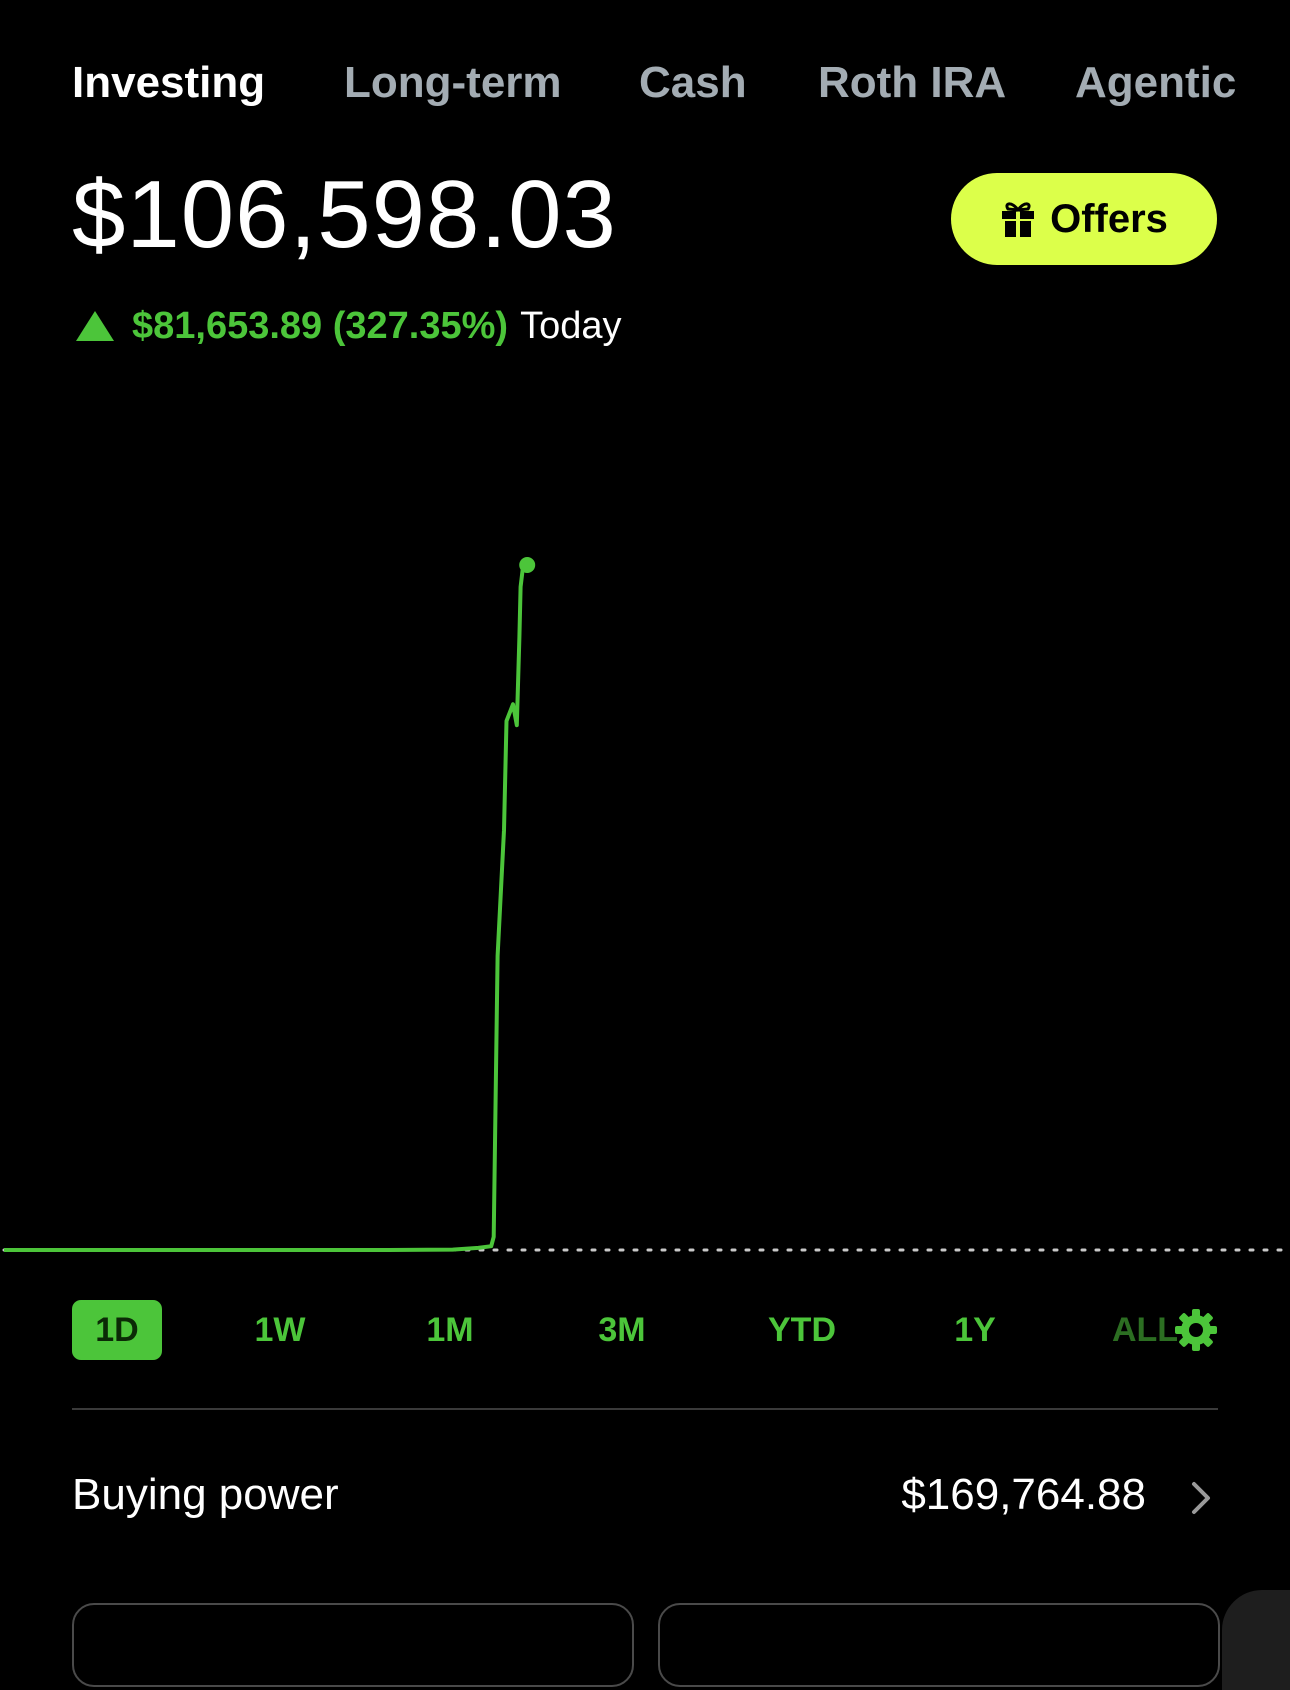 The height and width of the screenshot is (1690, 1290). What do you see at coordinates (353, 1645) in the screenshot?
I see `card-left` at bounding box center [353, 1645].